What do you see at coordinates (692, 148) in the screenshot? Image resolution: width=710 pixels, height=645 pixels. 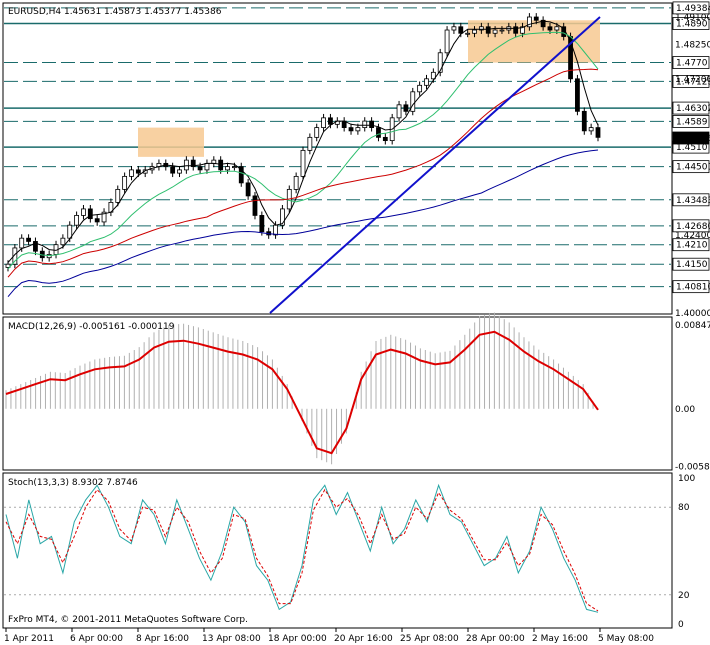 I see `price-label: 1.4510` at bounding box center [692, 148].